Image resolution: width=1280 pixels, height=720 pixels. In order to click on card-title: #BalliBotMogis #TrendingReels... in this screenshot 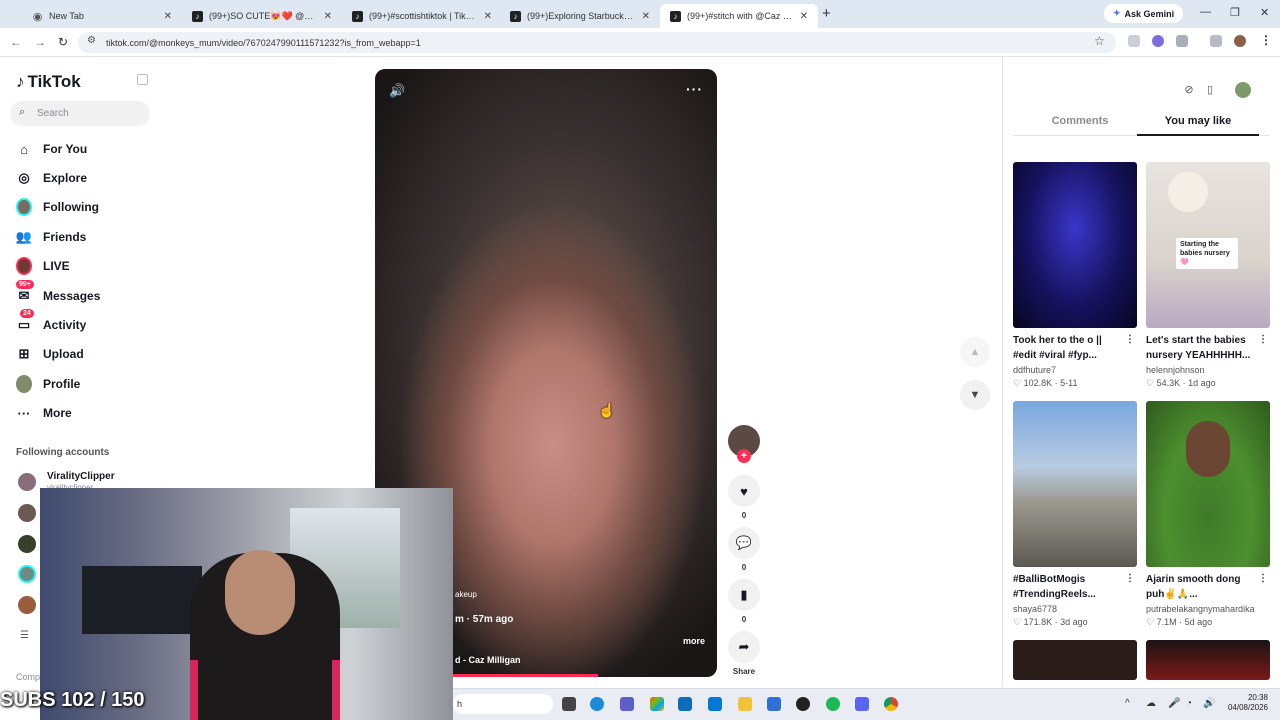, I will do `click(1075, 587)`.